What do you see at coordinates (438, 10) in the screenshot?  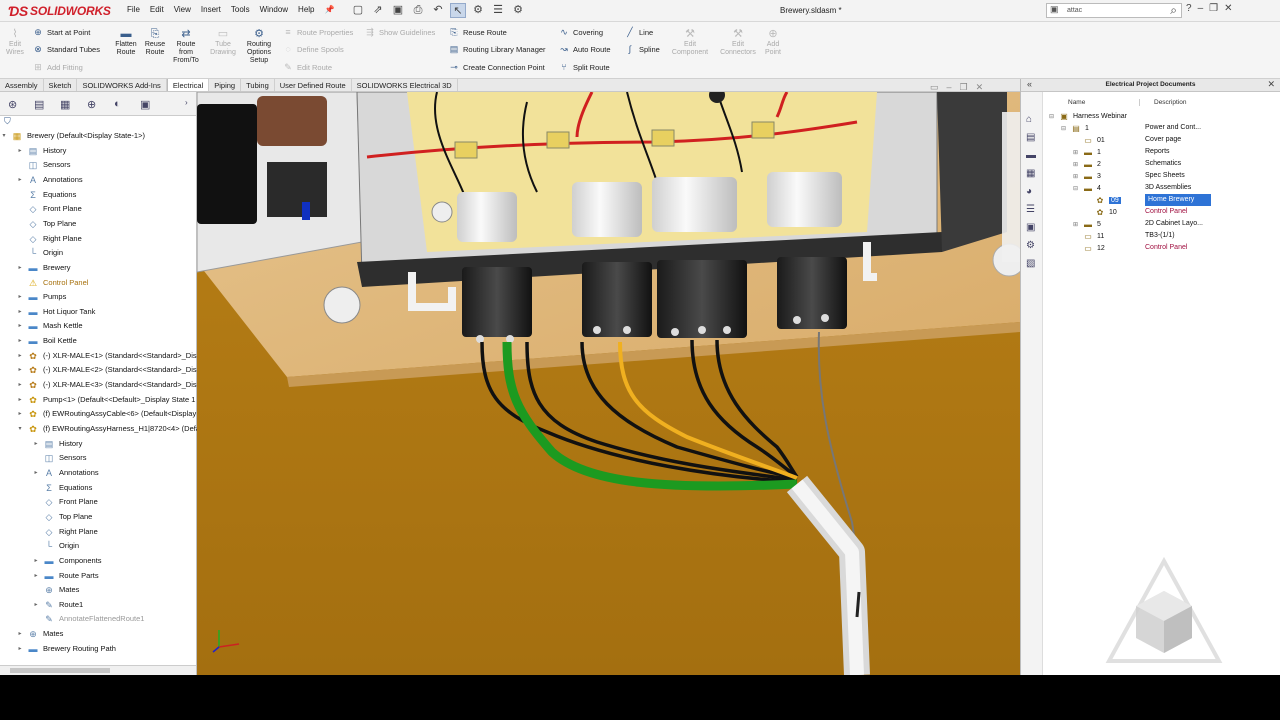 I see `undo-icon: ↶` at bounding box center [438, 10].